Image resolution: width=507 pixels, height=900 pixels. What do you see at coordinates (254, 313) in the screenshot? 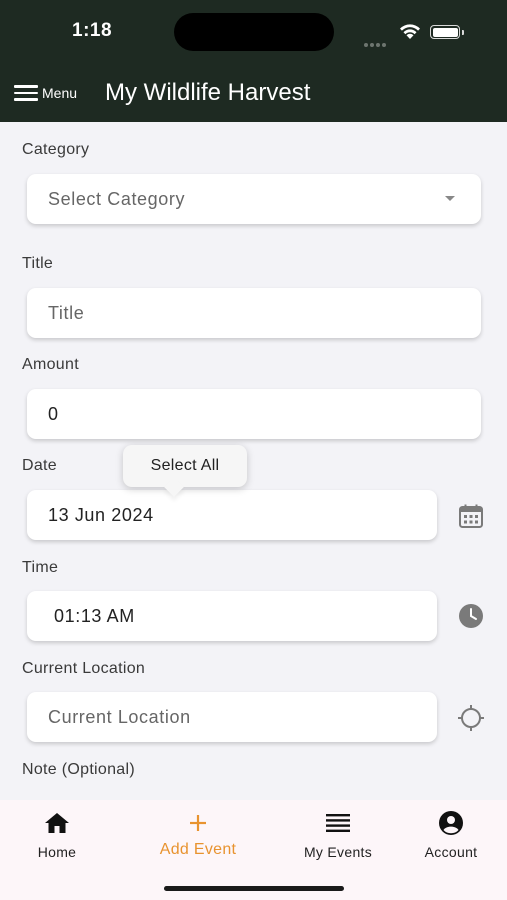
I see `title-input: Title` at bounding box center [254, 313].